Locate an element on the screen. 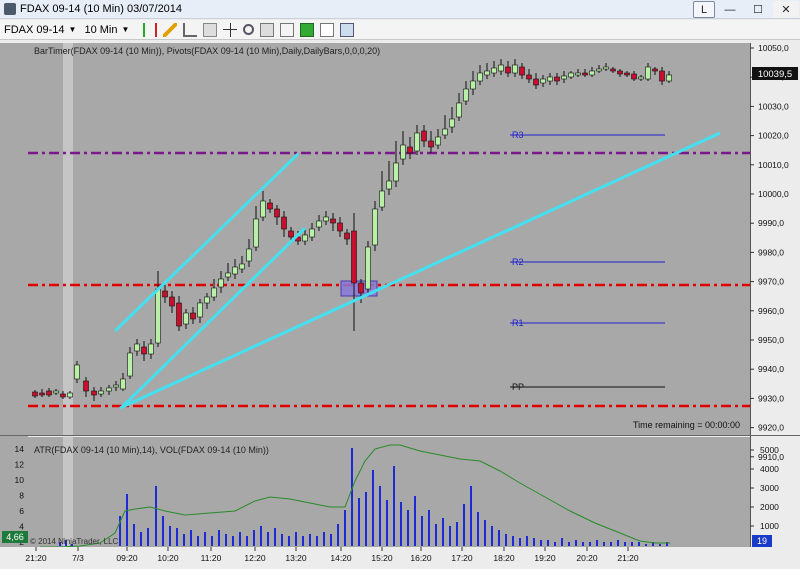  zoom-icon is located at coordinates (249, 29).